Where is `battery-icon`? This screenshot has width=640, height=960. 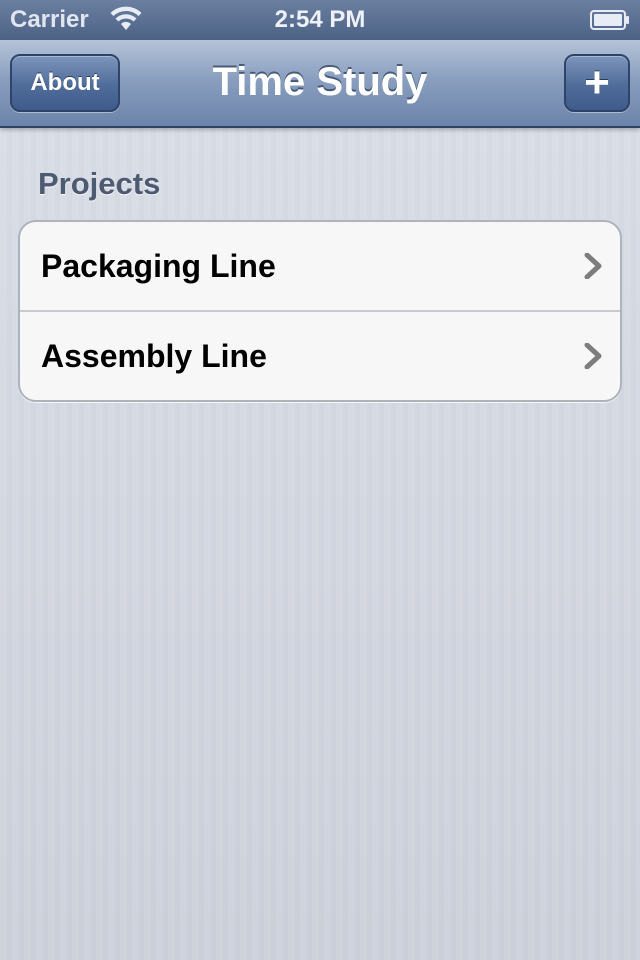 battery-icon is located at coordinates (609, 20).